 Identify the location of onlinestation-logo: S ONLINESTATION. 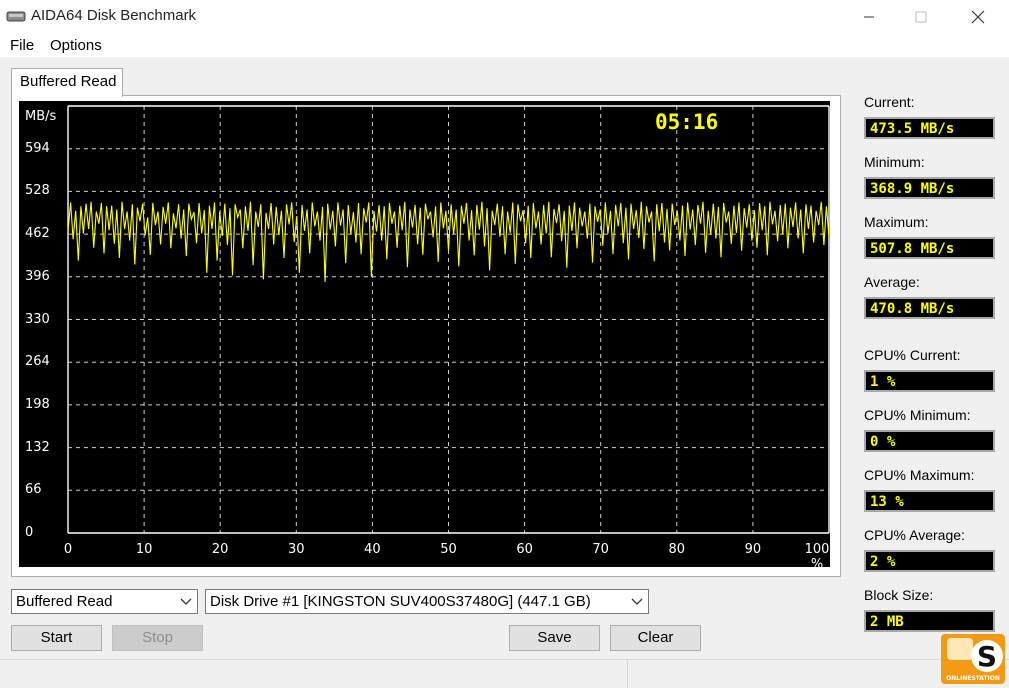
(973, 659).